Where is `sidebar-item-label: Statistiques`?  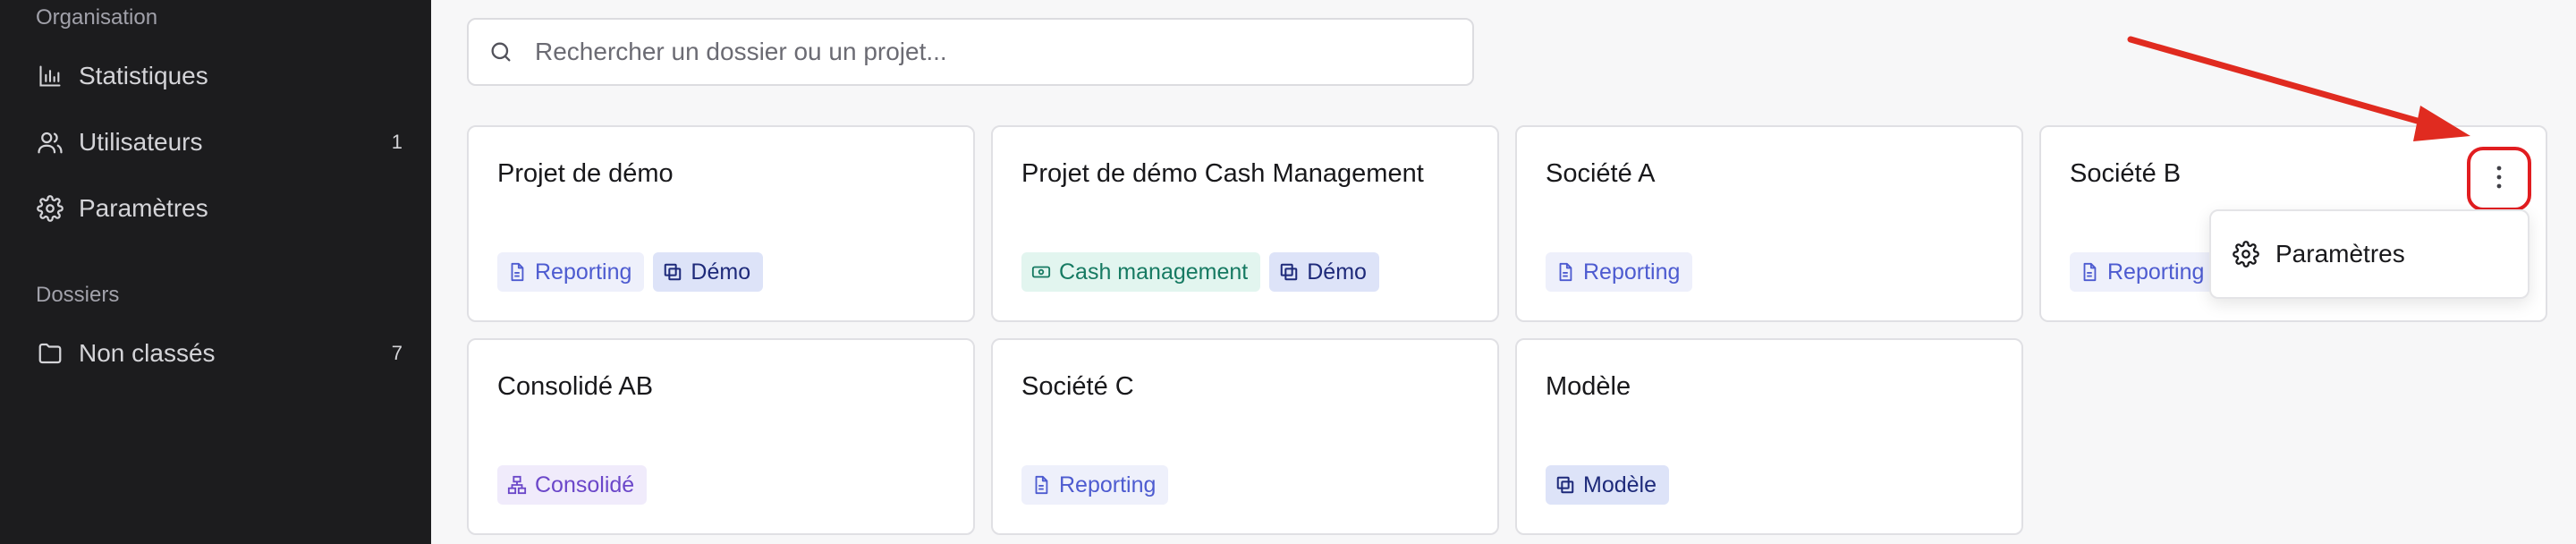
sidebar-item-label: Statistiques is located at coordinates (143, 76).